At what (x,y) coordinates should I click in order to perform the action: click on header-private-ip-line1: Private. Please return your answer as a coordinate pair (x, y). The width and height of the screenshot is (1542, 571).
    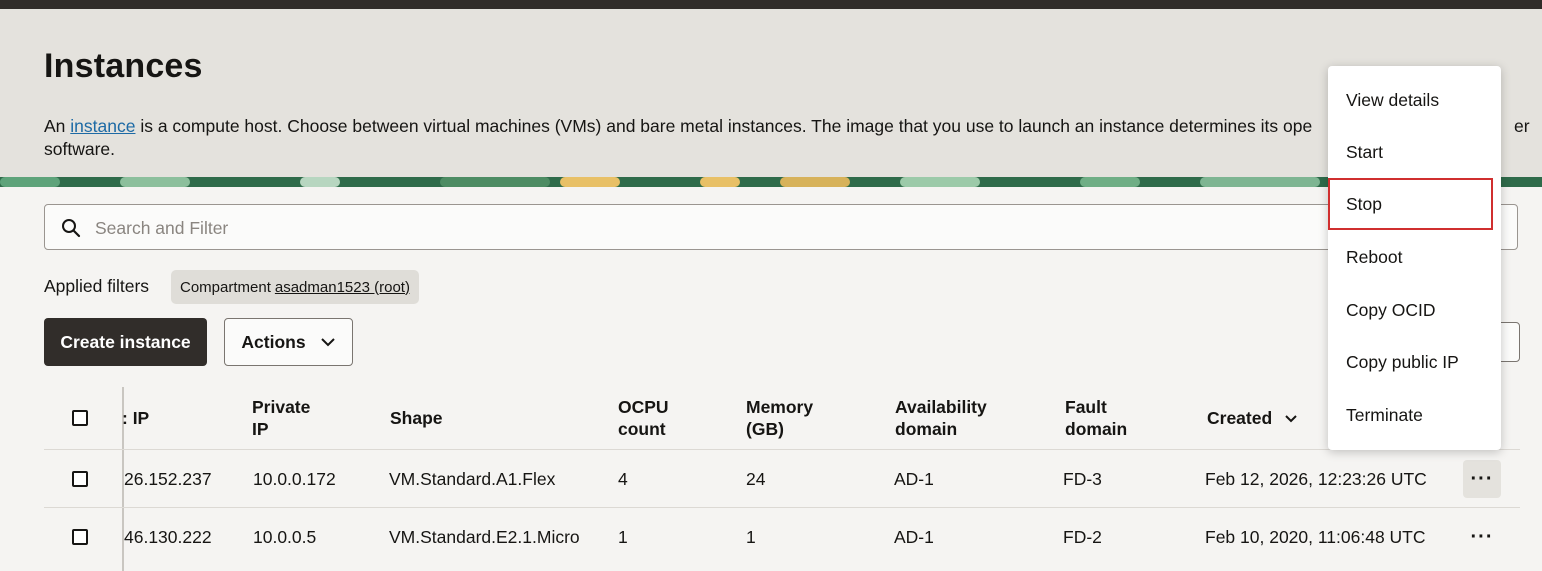
    Looking at the image, I should click on (281, 407).